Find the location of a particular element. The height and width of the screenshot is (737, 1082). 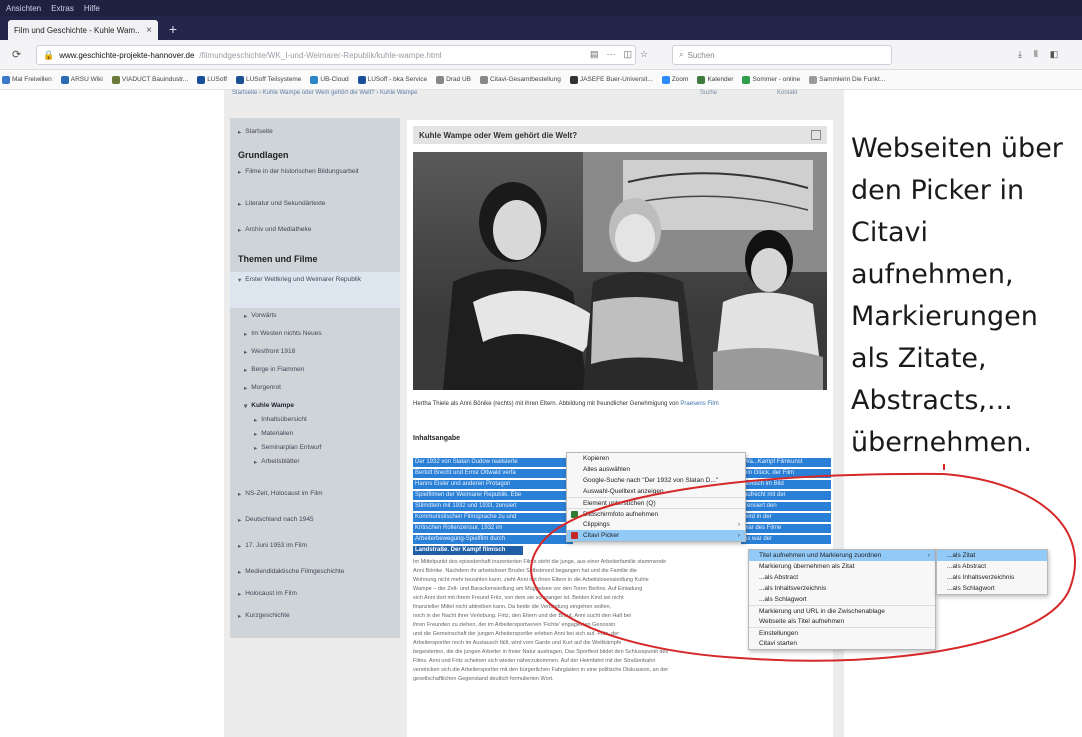

toolbar-right: ⤓ ⫴ ◧ is located at coordinates (1038, 54).